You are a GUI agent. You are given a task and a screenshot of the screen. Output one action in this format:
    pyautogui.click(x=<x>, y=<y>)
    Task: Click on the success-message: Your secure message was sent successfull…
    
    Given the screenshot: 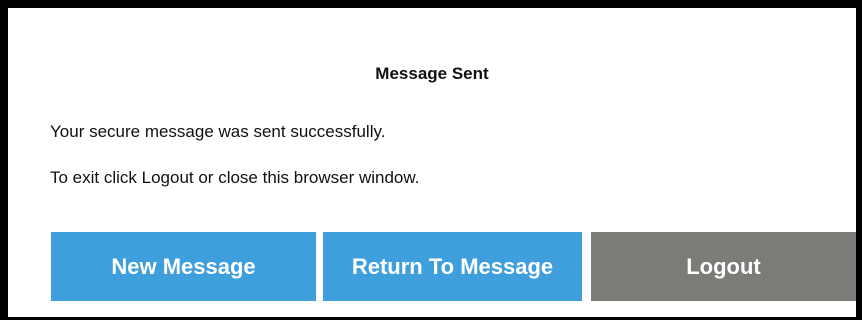 What is the action you would take?
    pyautogui.click(x=218, y=131)
    